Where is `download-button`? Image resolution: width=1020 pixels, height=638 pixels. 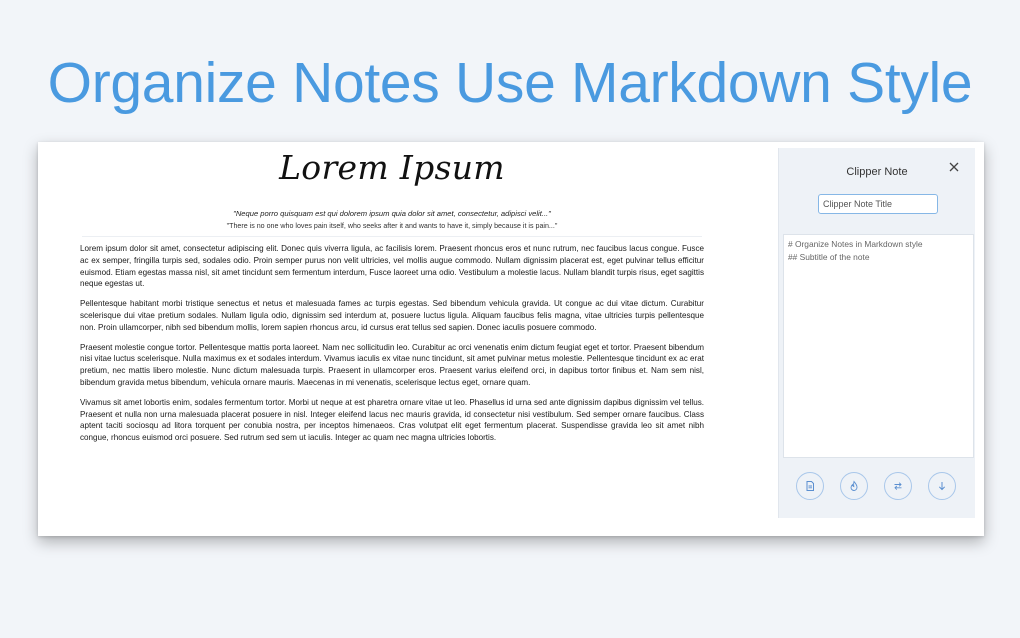 download-button is located at coordinates (942, 486).